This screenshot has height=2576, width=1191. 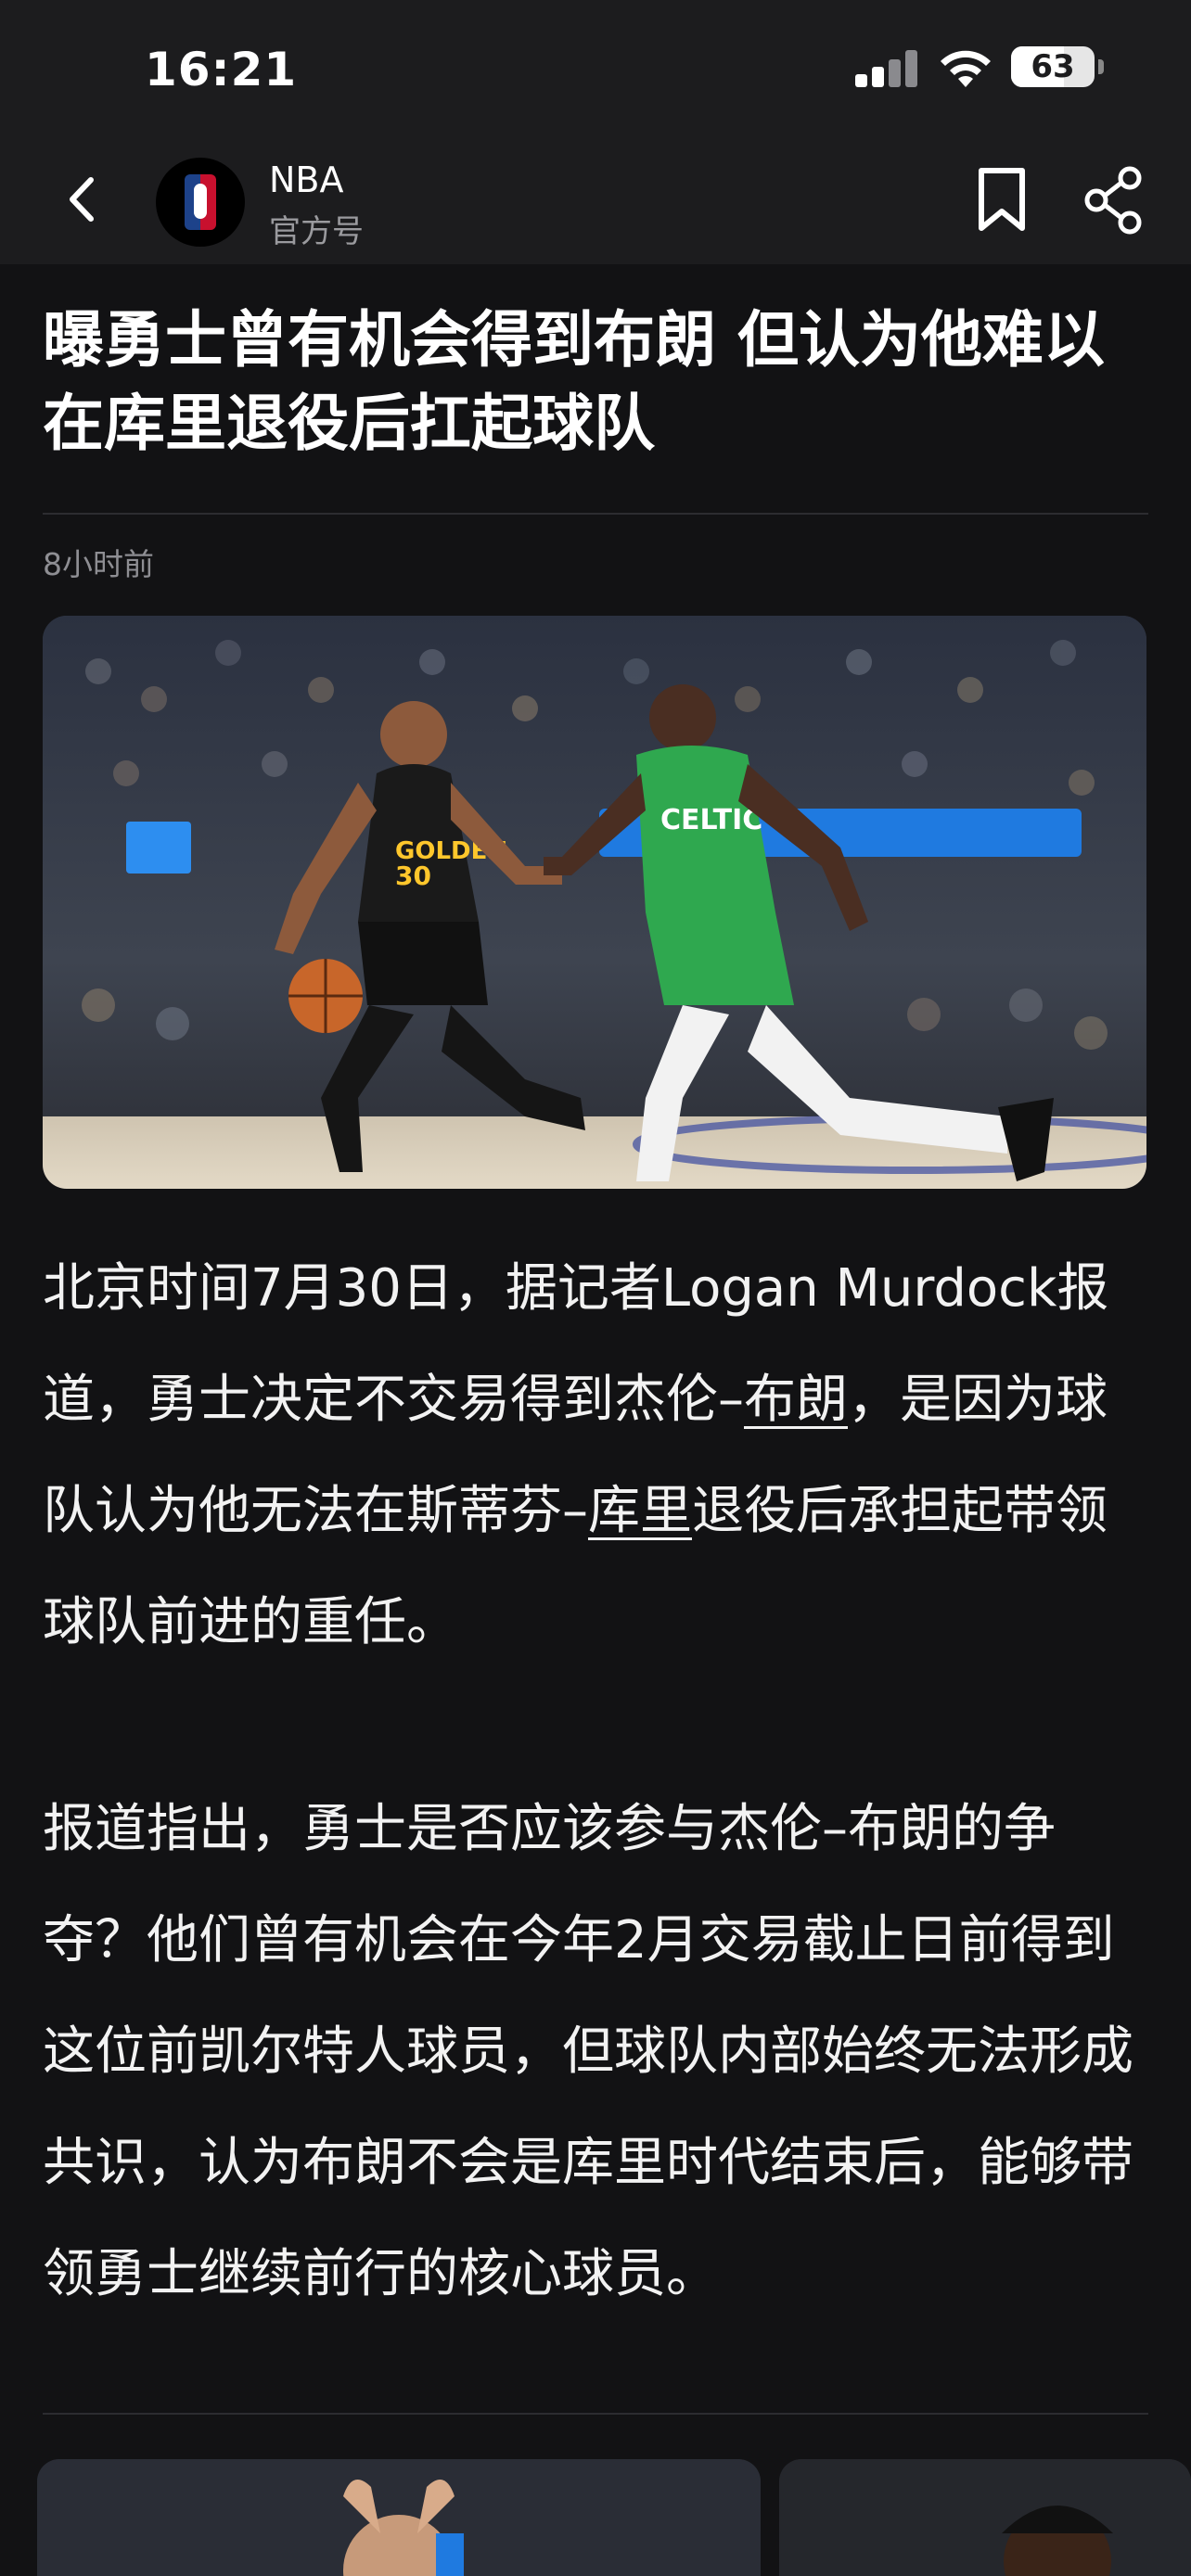 What do you see at coordinates (796, 1400) in the screenshot?
I see `player-link-brown: 布朗` at bounding box center [796, 1400].